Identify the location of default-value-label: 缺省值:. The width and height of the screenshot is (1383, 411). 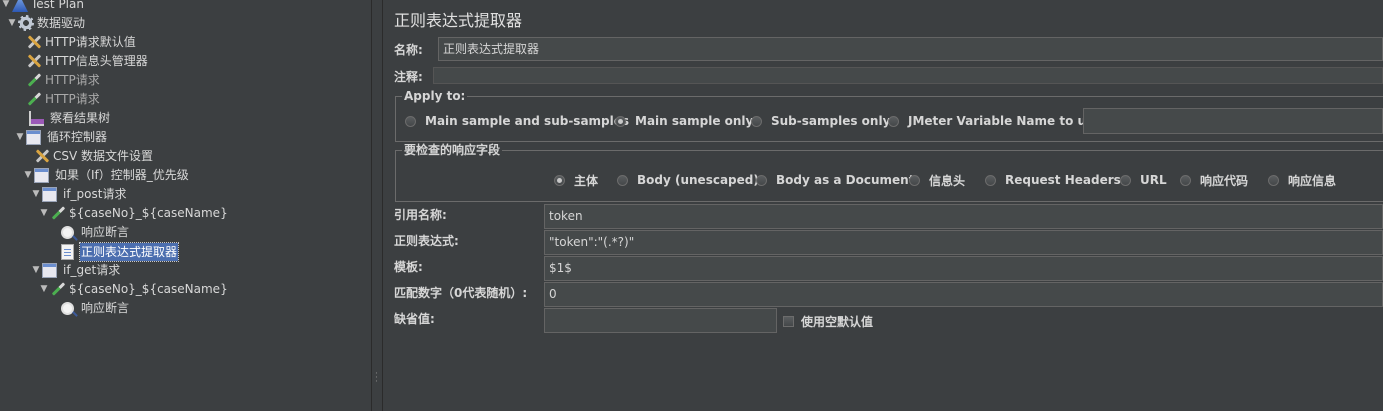
(414, 319).